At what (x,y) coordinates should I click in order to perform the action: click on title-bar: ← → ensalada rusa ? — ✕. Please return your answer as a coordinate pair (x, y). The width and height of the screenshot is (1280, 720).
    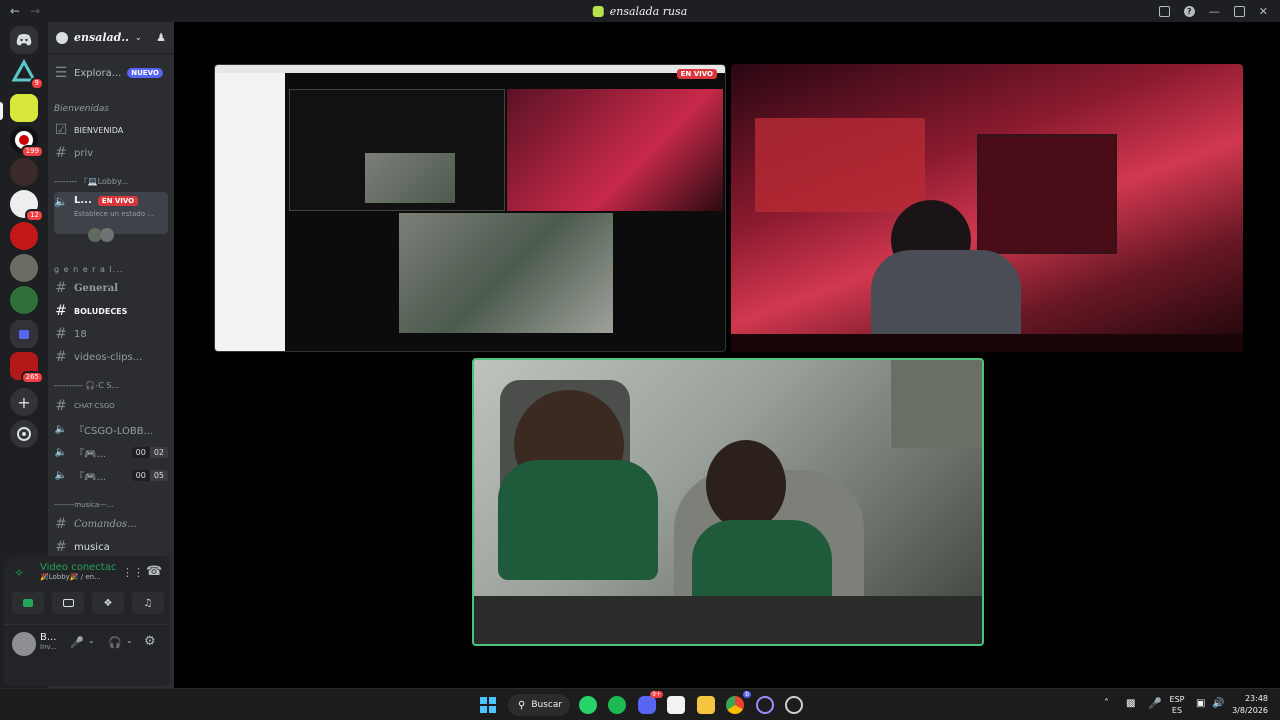
    Looking at the image, I should click on (640, 11).